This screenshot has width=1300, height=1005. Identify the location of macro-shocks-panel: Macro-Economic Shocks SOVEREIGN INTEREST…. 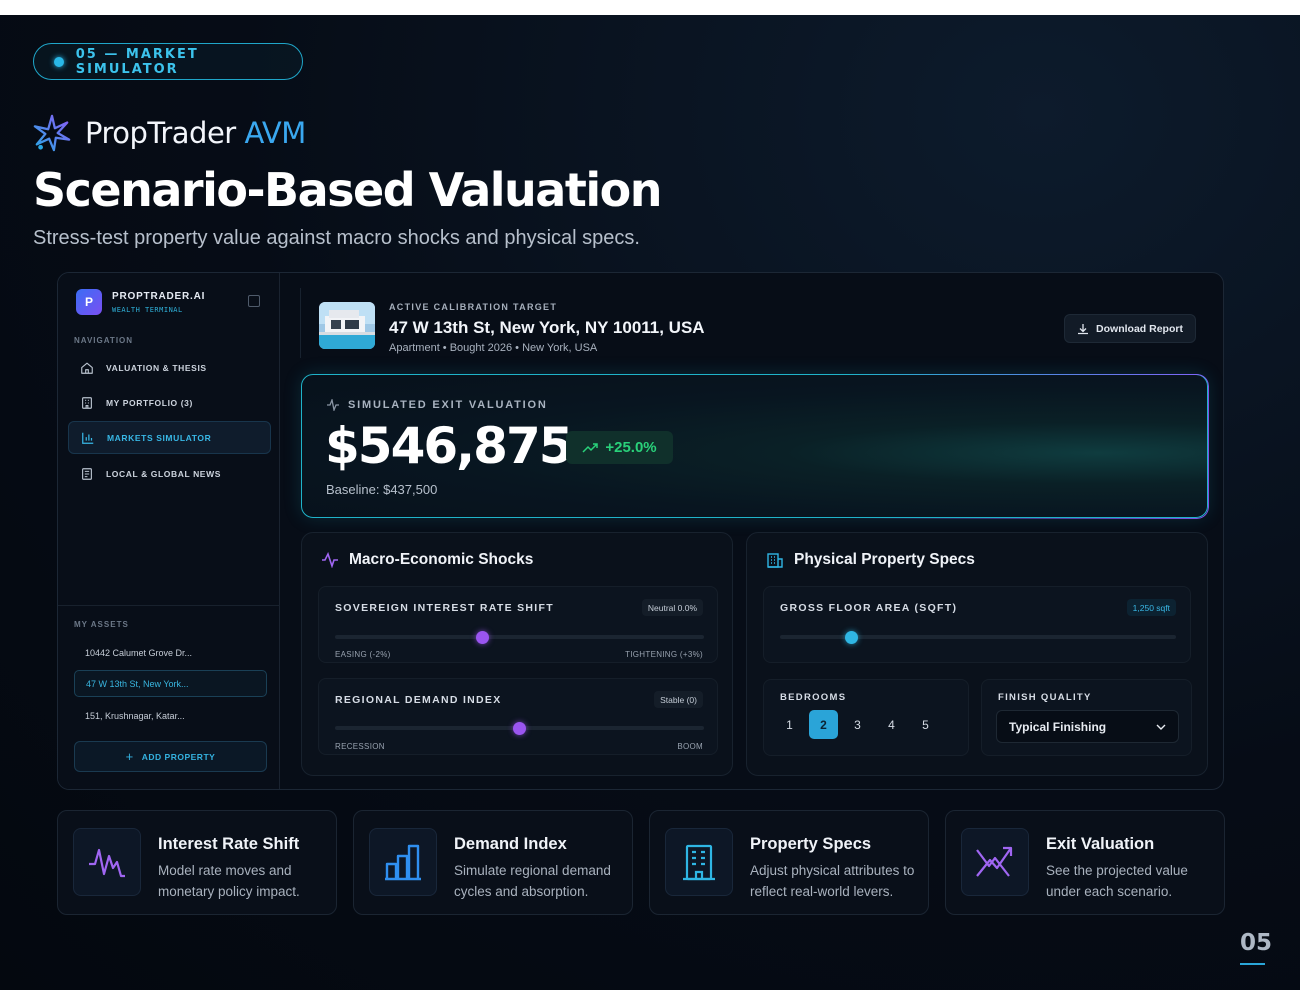
(517, 654).